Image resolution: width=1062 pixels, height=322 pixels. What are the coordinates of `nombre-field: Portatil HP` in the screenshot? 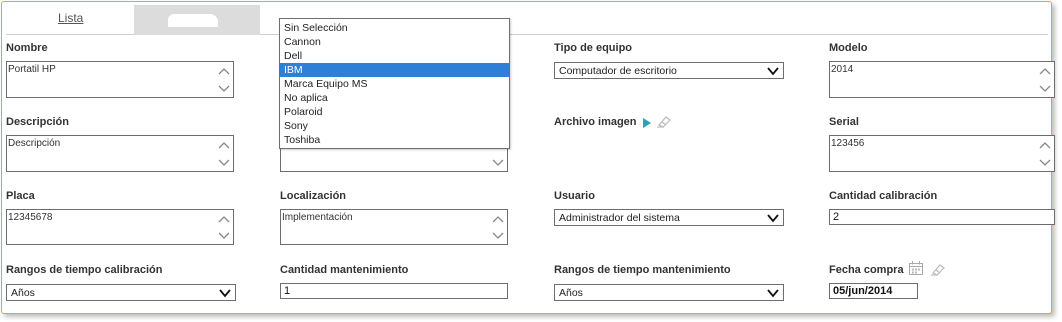 It's located at (120, 79).